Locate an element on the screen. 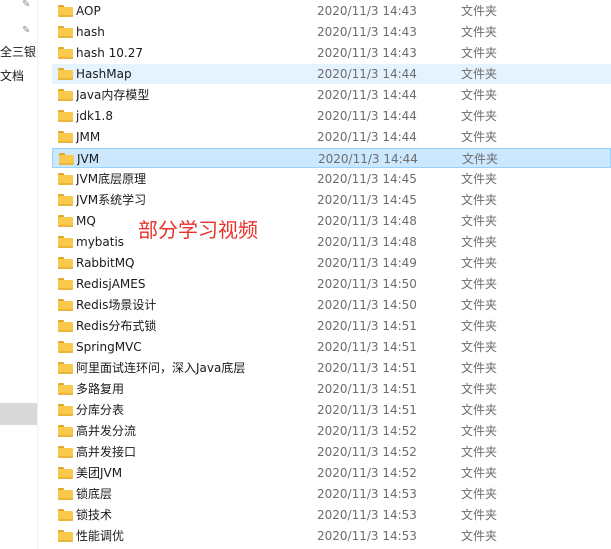 This screenshot has width=611, height=549. file-name: 多路复用 is located at coordinates (100, 389).